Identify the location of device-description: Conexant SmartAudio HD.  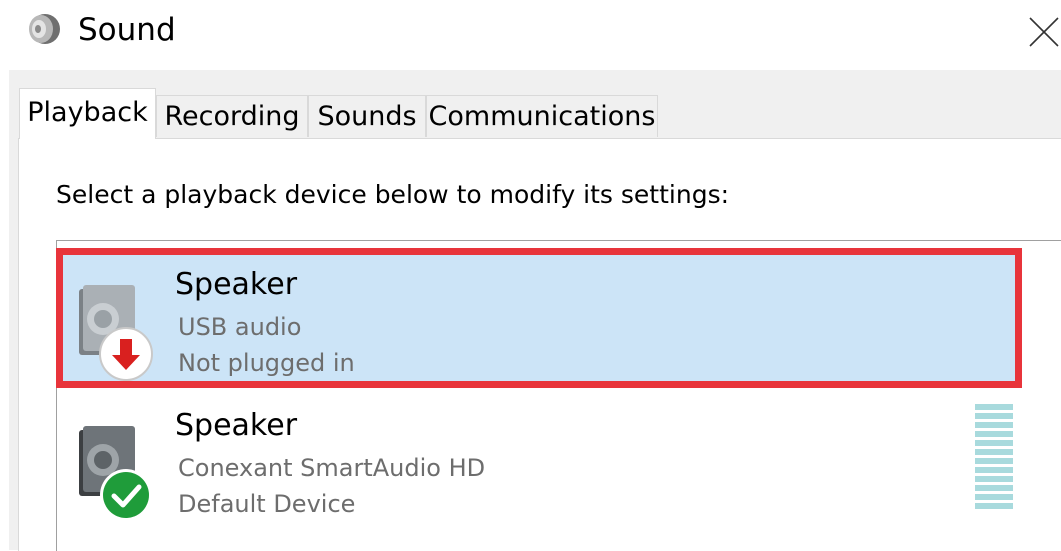
(332, 468).